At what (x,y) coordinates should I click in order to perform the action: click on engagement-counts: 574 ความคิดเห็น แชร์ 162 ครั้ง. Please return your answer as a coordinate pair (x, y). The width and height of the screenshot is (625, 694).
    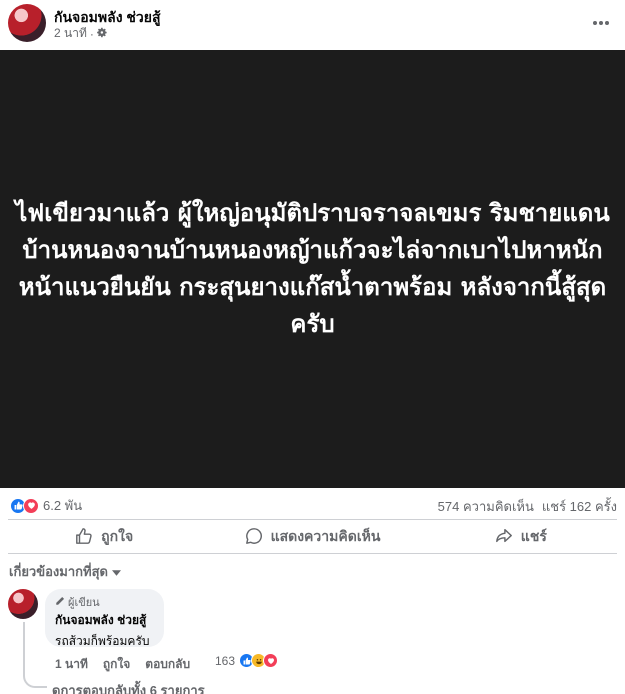
    Looking at the image, I should click on (527, 506).